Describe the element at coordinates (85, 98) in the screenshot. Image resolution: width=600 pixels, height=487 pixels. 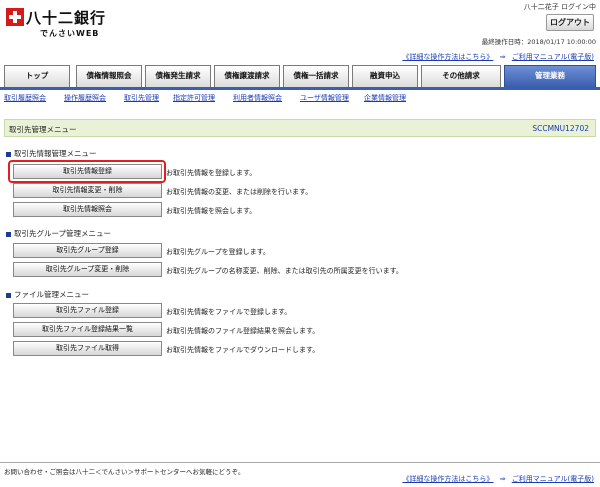
I see `subnav-operation-history: 操作履歴照会` at that location.